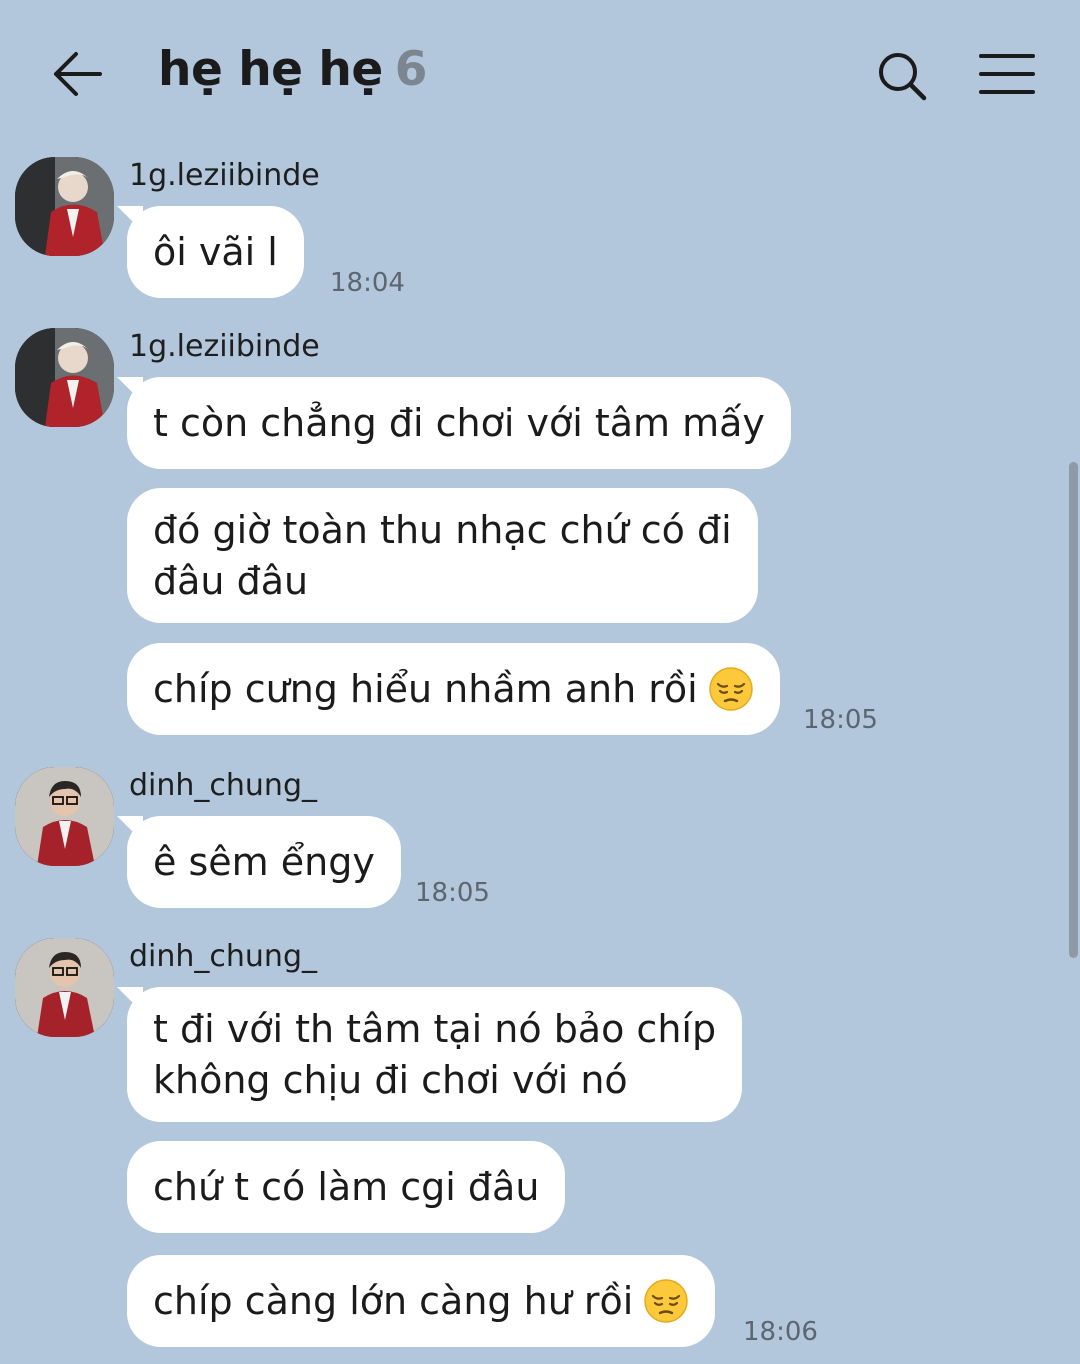 The image size is (1080, 1364). I want to click on hamburger-menu-icon, so click(1007, 74).